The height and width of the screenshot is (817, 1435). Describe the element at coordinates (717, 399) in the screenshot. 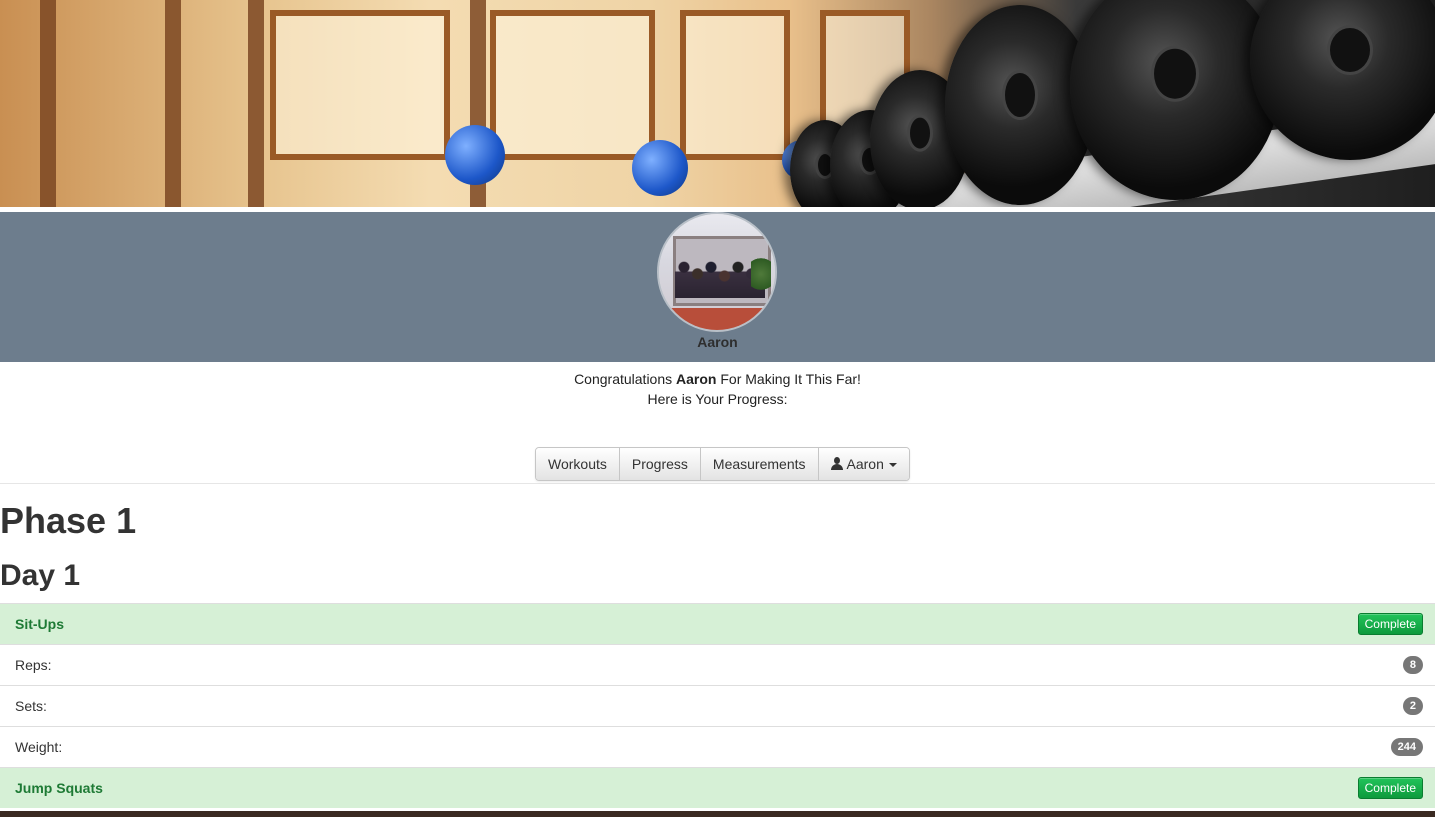

I see `congrats-line-2: Here is Your Progress:` at that location.